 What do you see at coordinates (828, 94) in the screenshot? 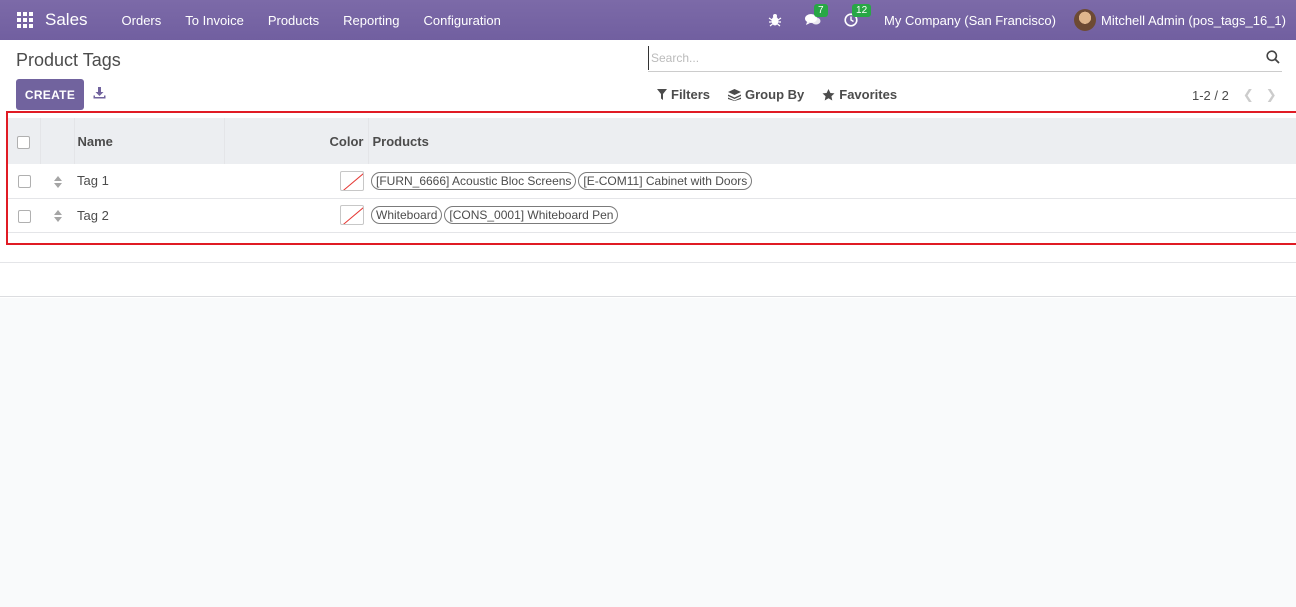
I see `star-icon` at bounding box center [828, 94].